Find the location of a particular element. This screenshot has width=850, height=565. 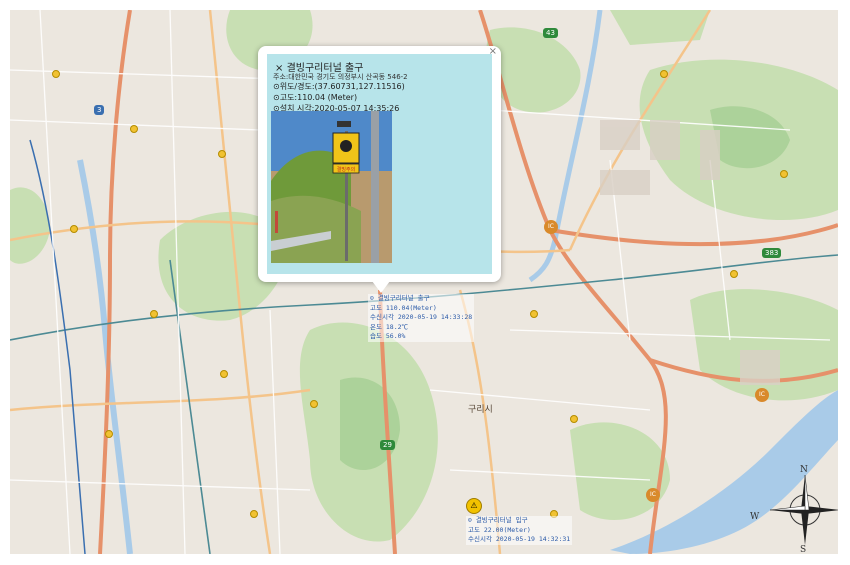

city-label: 구리시 is located at coordinates (480, 410).